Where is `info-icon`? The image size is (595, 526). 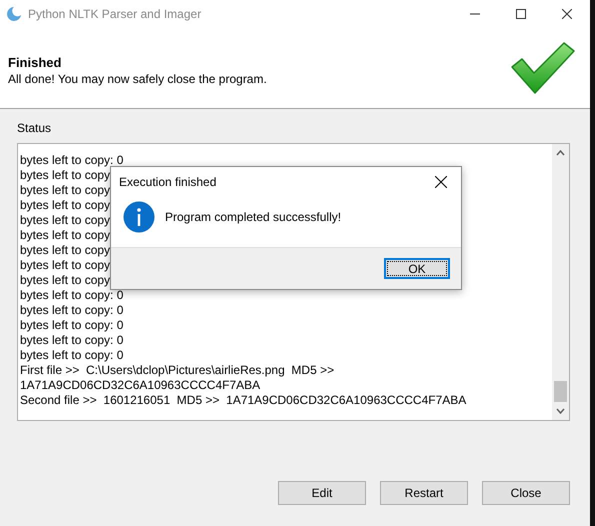
info-icon is located at coordinates (139, 217).